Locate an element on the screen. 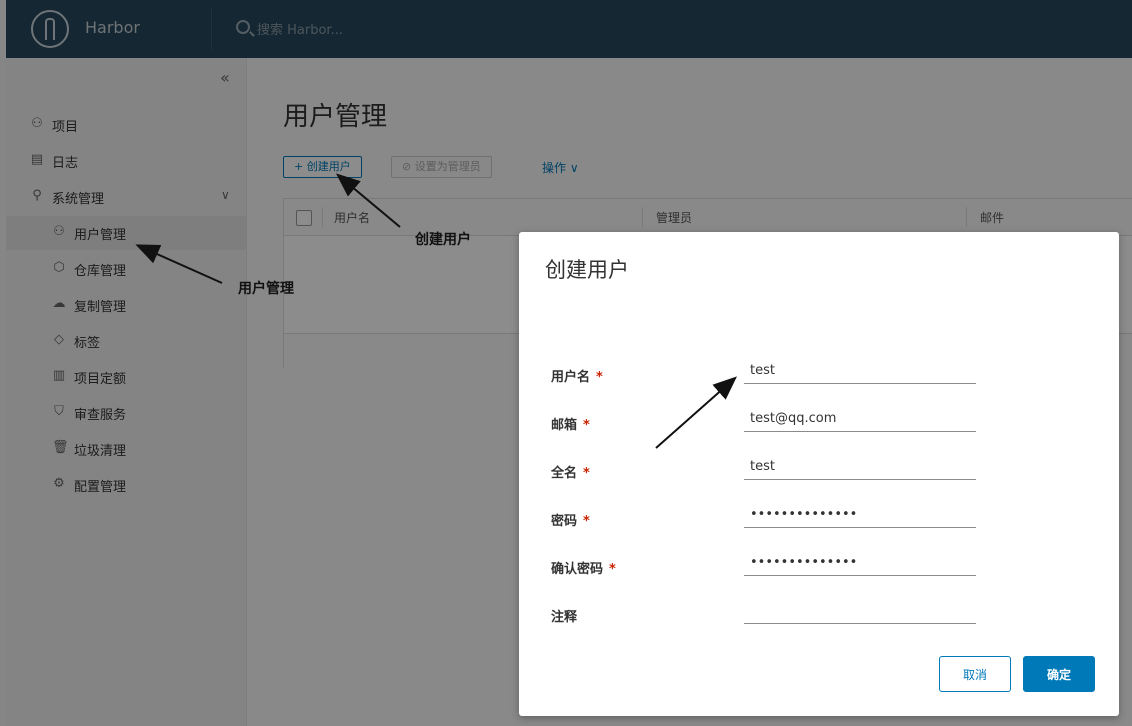 The width and height of the screenshot is (1132, 726). ok-button: 确定 is located at coordinates (1059, 674).